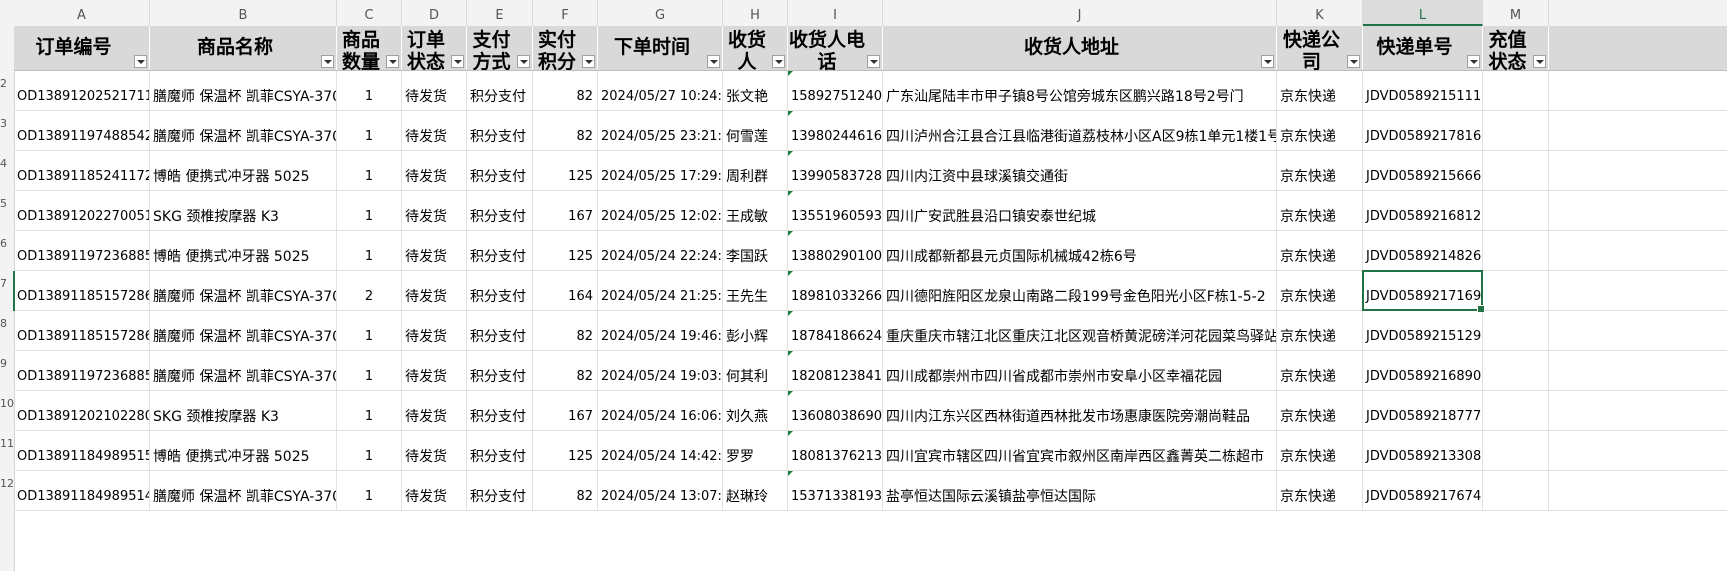  Describe the element at coordinates (7, 403) in the screenshot. I see `row-number: 10` at that location.